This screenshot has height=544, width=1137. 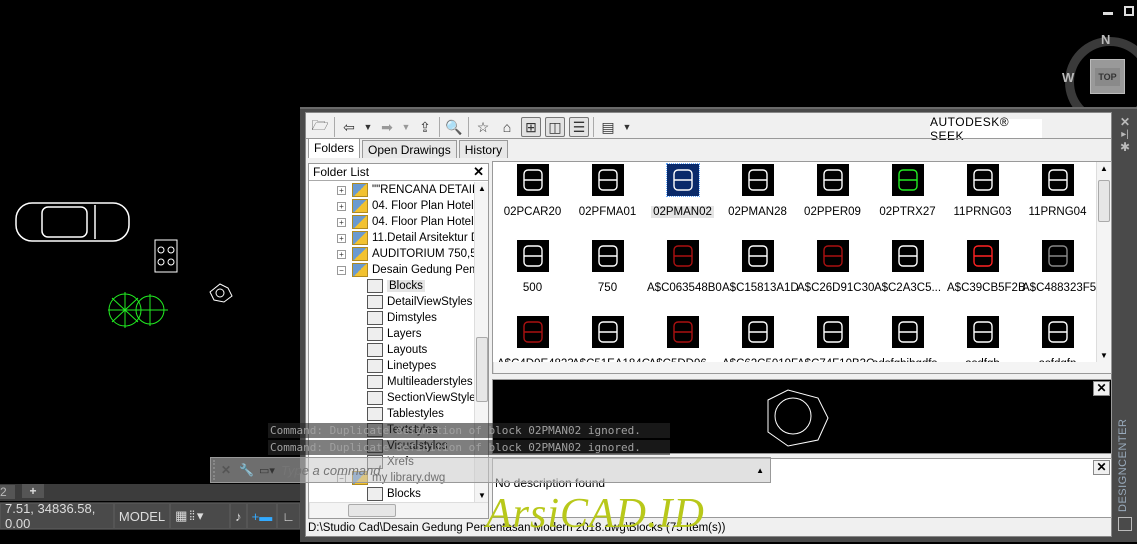 What do you see at coordinates (320, 127) in the screenshot?
I see `load-icon: 🗁` at bounding box center [320, 127].